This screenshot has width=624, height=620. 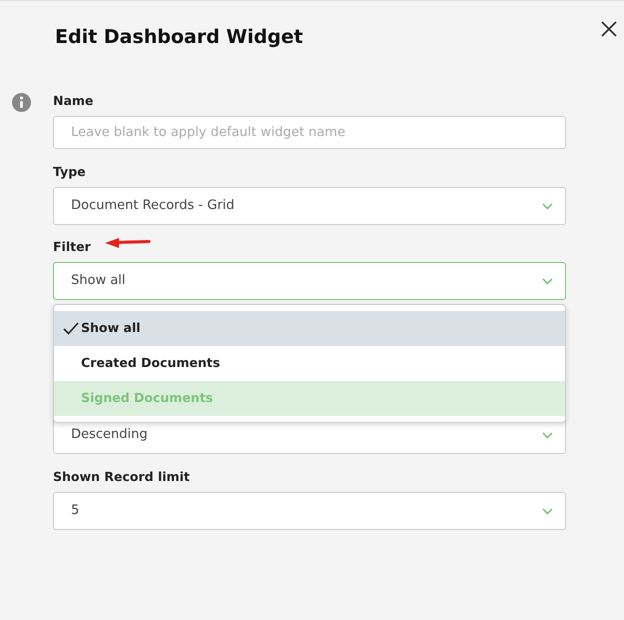 I want to click on select-field: Show all, so click(x=309, y=281).